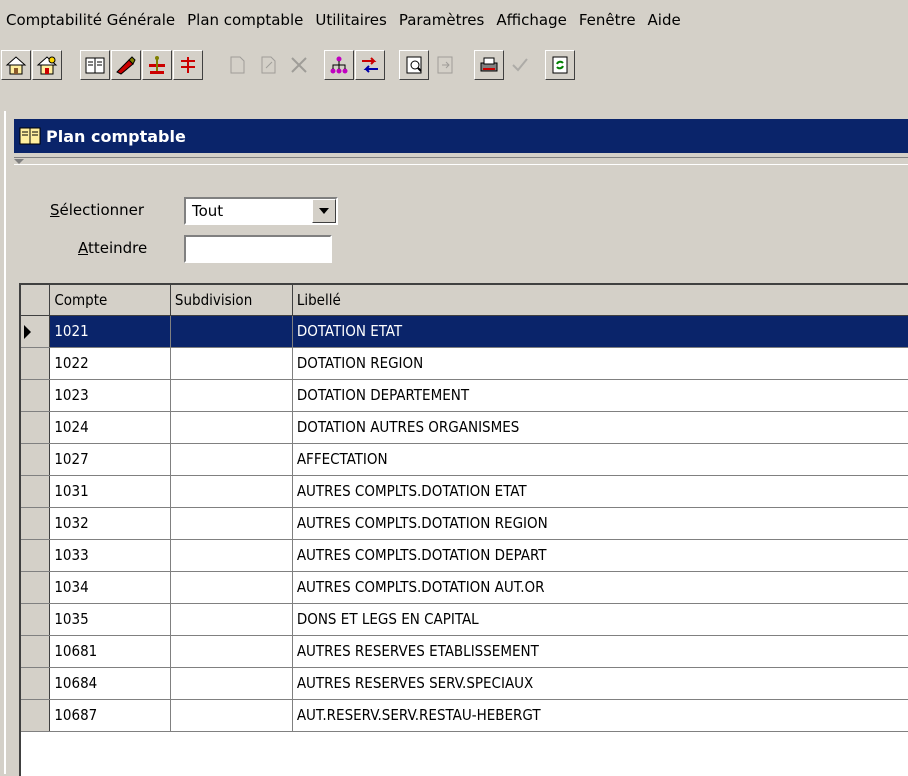  What do you see at coordinates (664, 20) in the screenshot?
I see `menu-aide: Aide` at bounding box center [664, 20].